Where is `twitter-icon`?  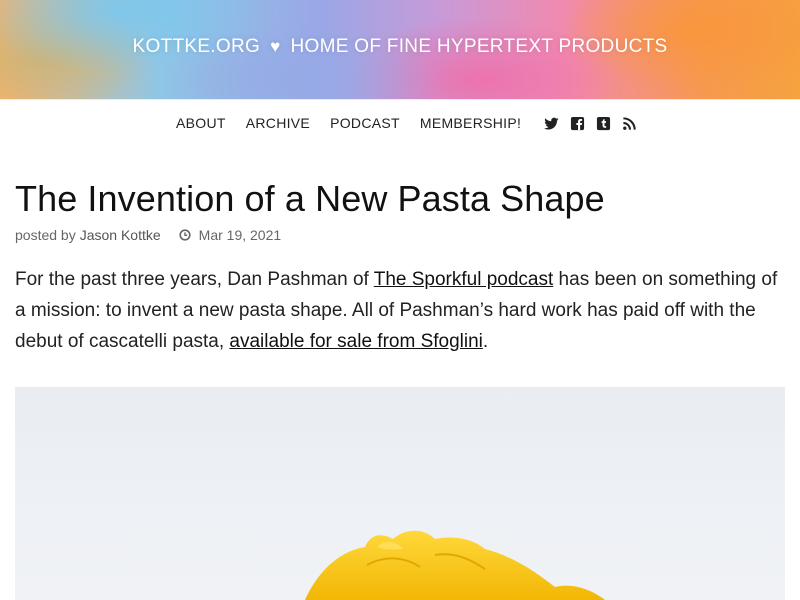 twitter-icon is located at coordinates (551, 123).